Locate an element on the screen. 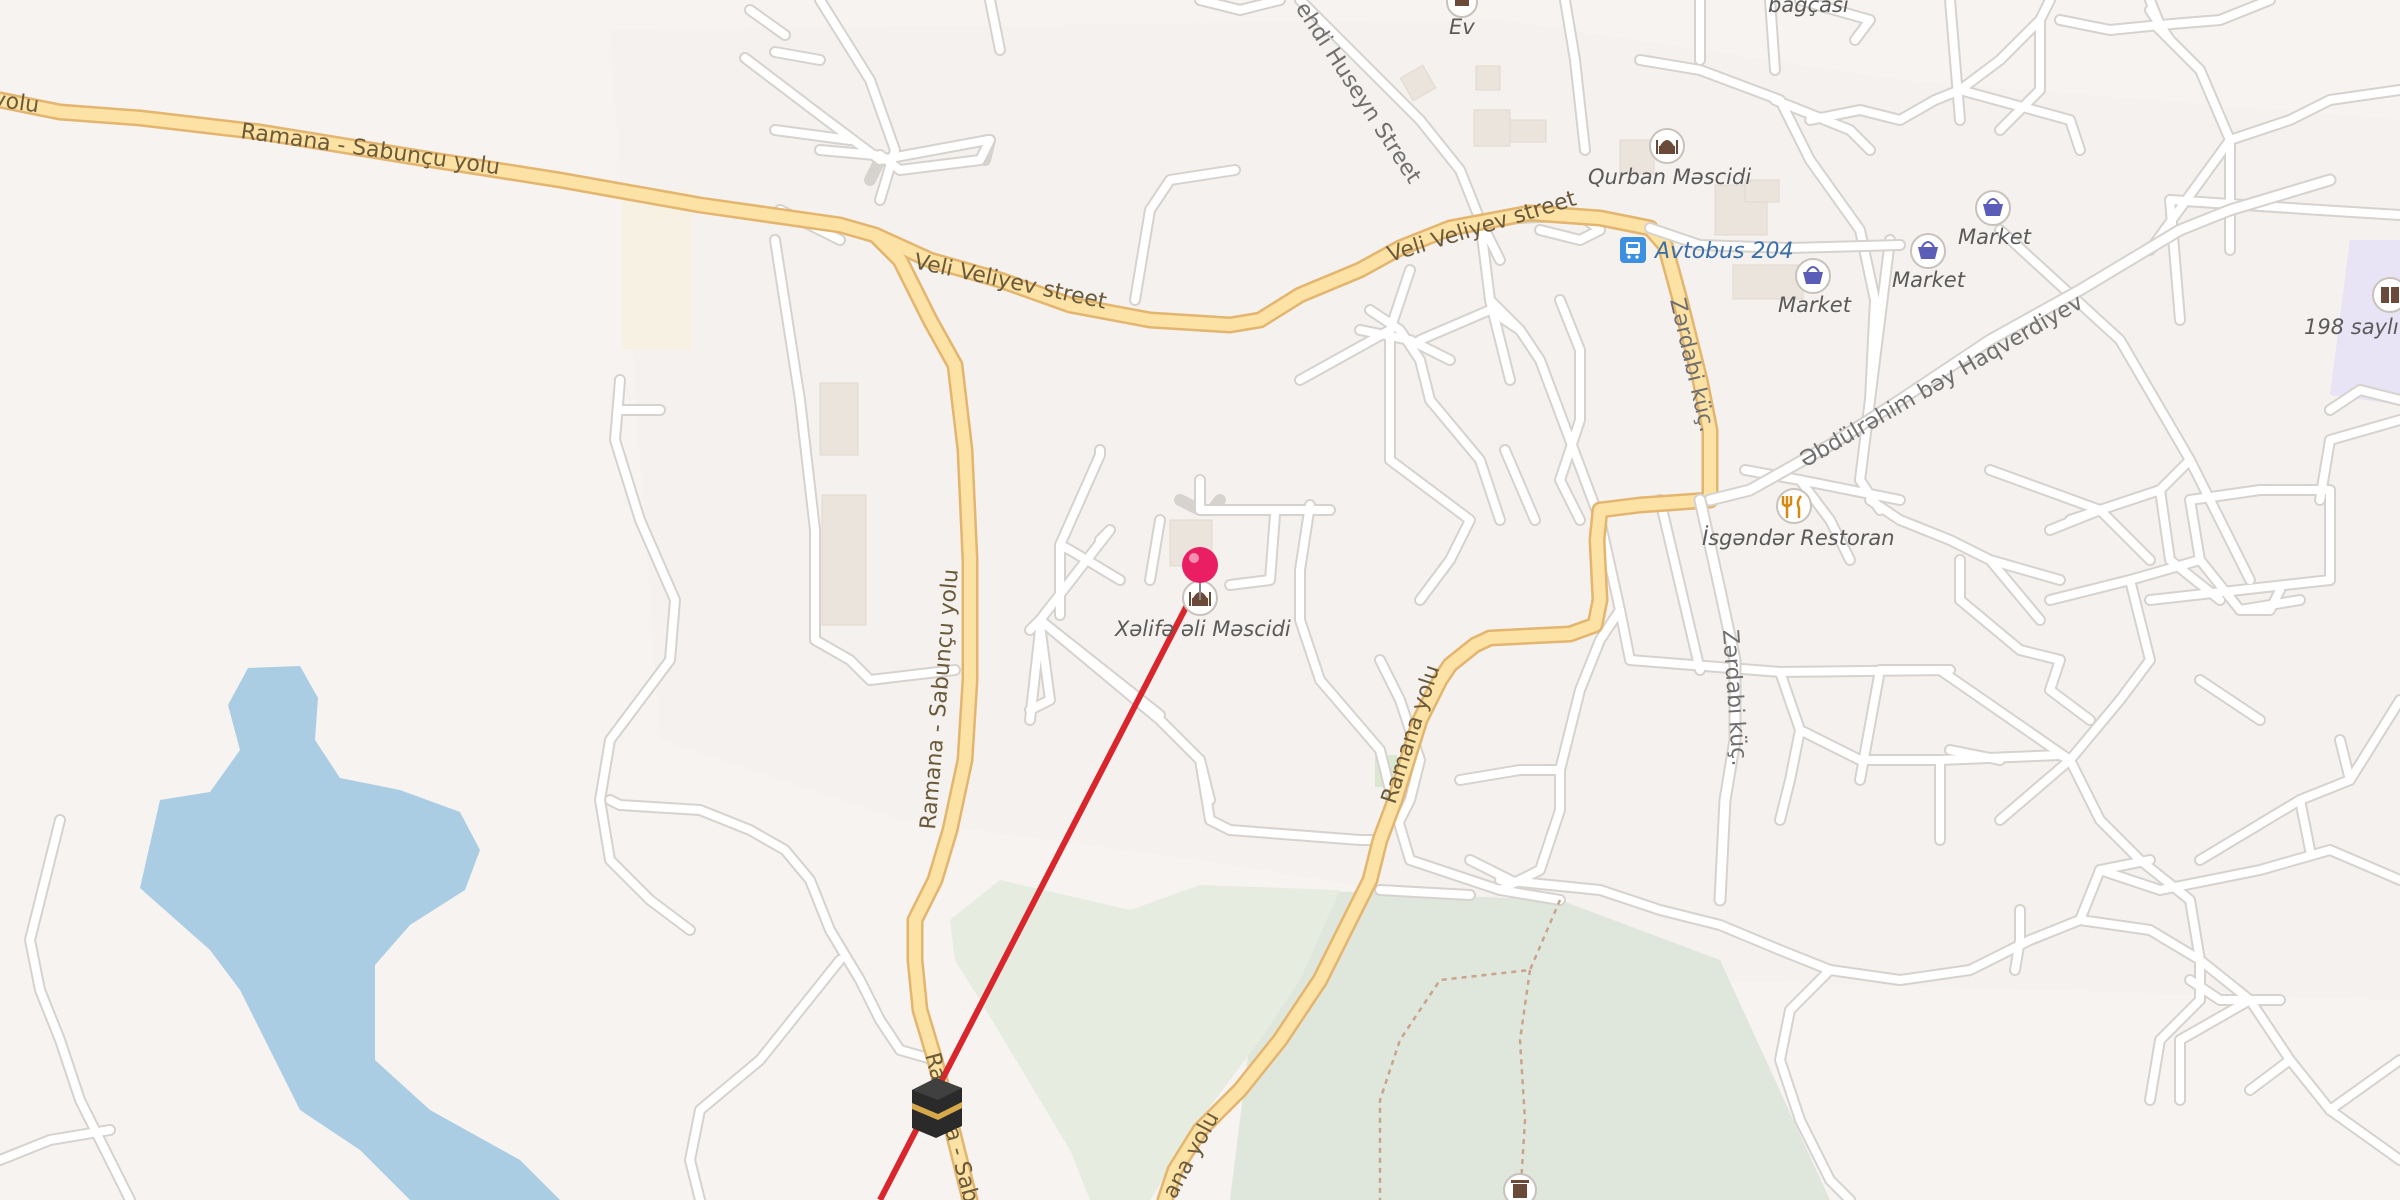 Image resolution: width=2400 pixels, height=1200 pixels. kaaba-icon is located at coordinates (937, 1108).